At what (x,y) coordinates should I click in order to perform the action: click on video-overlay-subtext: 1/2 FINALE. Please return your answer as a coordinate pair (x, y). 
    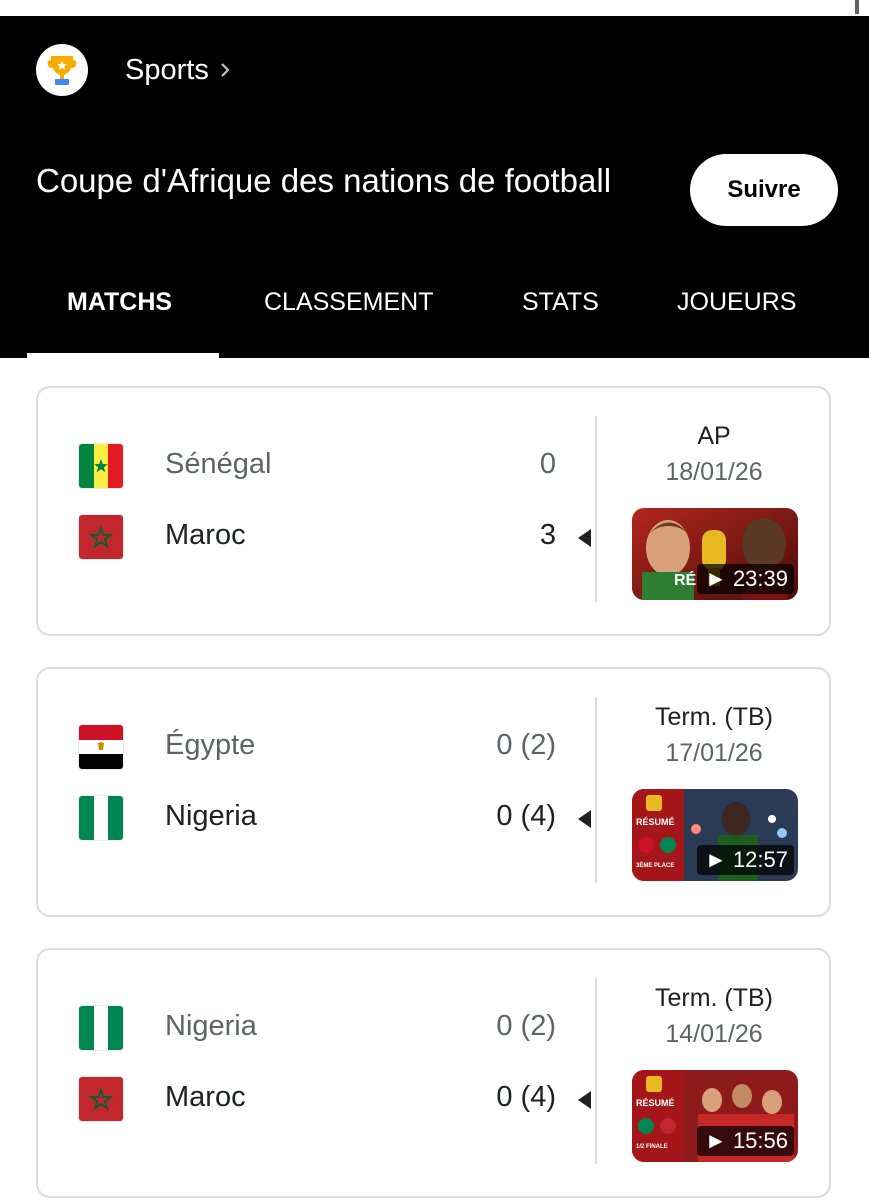
    Looking at the image, I should click on (652, 1147).